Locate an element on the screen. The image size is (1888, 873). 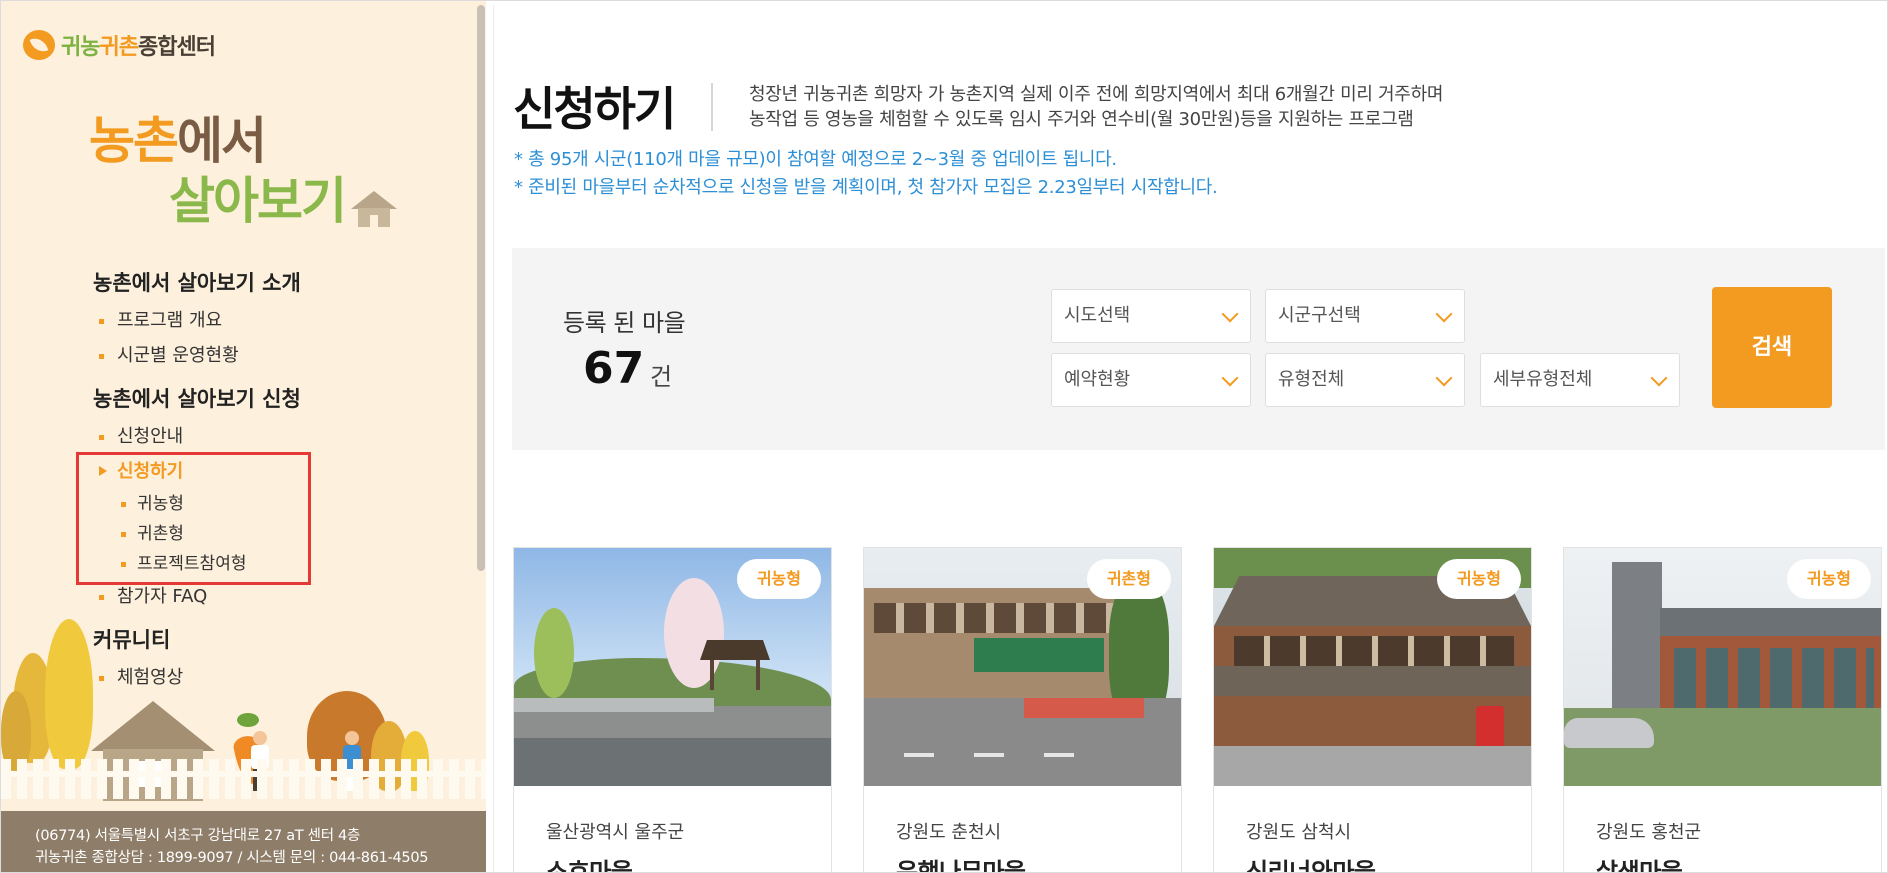
menu-item-region-status: 시군별 운영현황 is located at coordinates (273, 355).